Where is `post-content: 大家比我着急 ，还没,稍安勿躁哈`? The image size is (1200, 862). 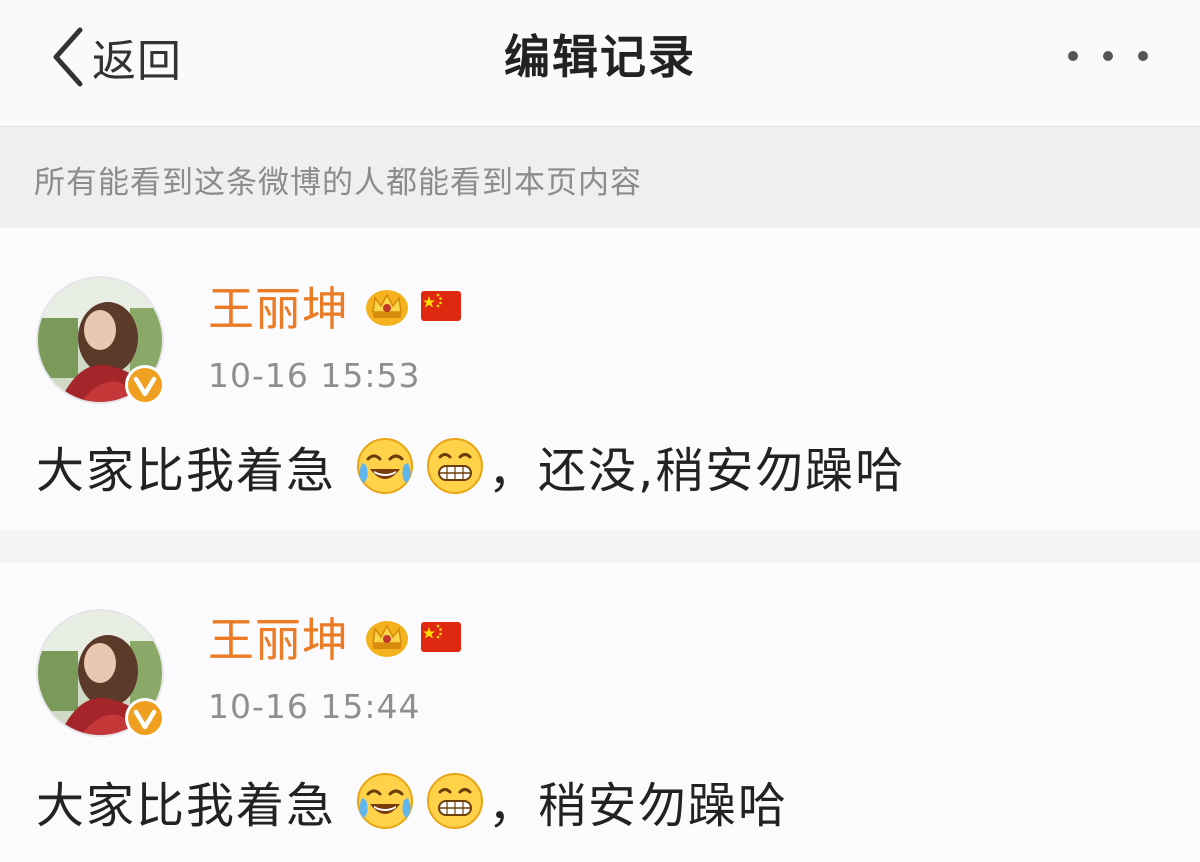 post-content: 大家比我着急 ，还没,稍安勿躁哈 is located at coordinates (471, 466).